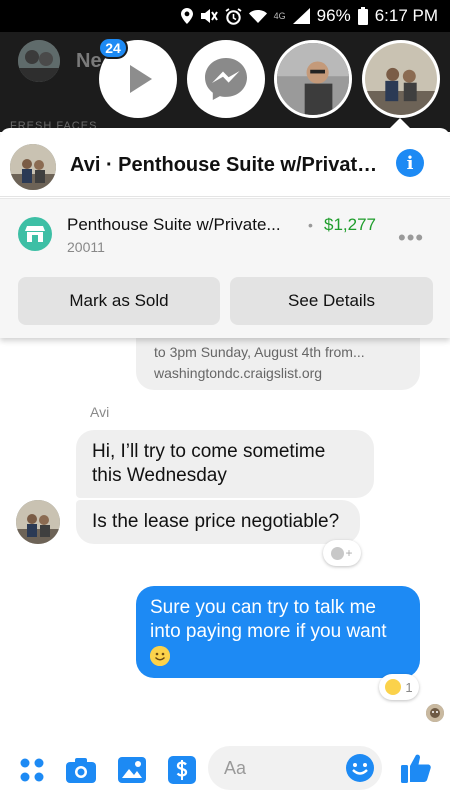  I want to click on unread-badge: 24, so click(113, 48).